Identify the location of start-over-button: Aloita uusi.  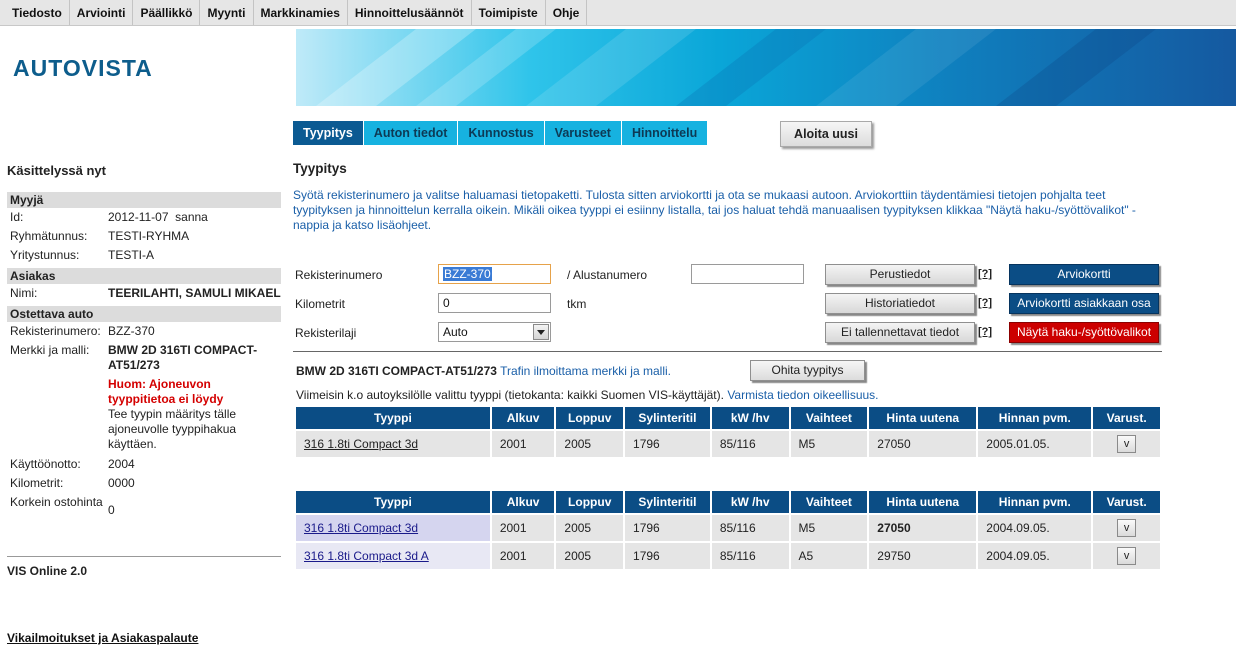
(826, 134).